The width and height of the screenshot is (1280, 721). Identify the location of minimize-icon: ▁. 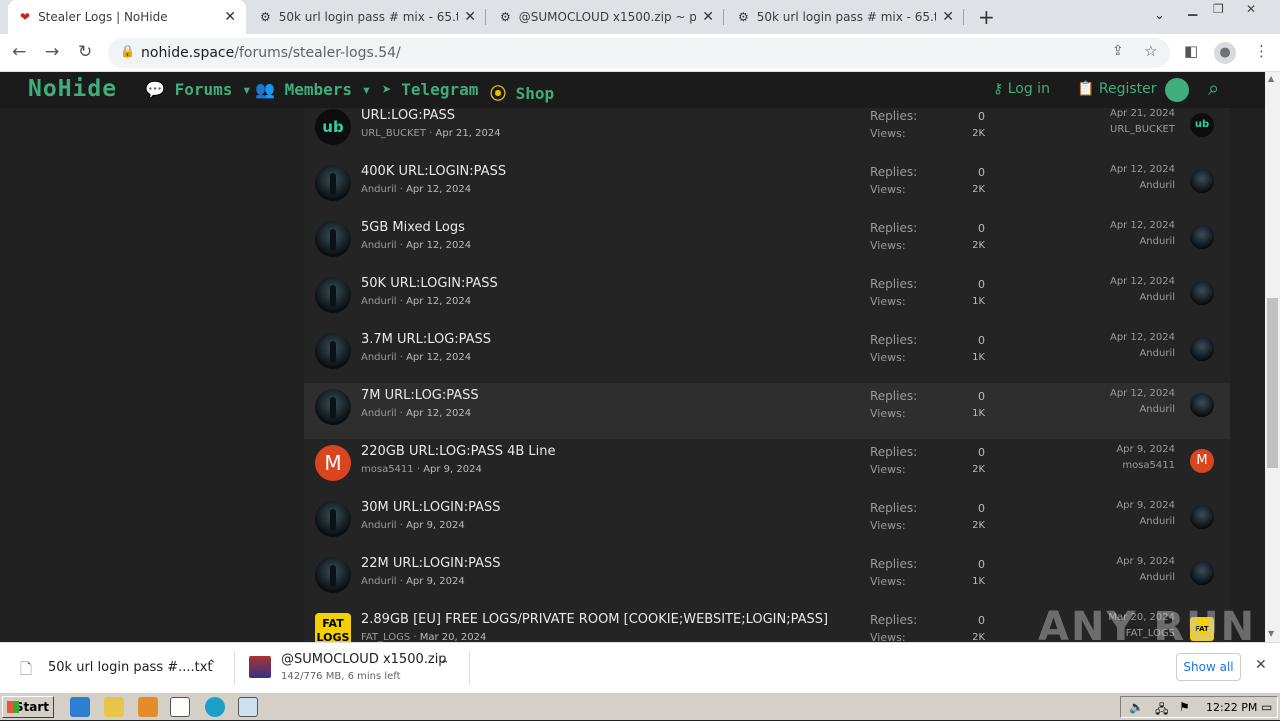
(1192, 9).